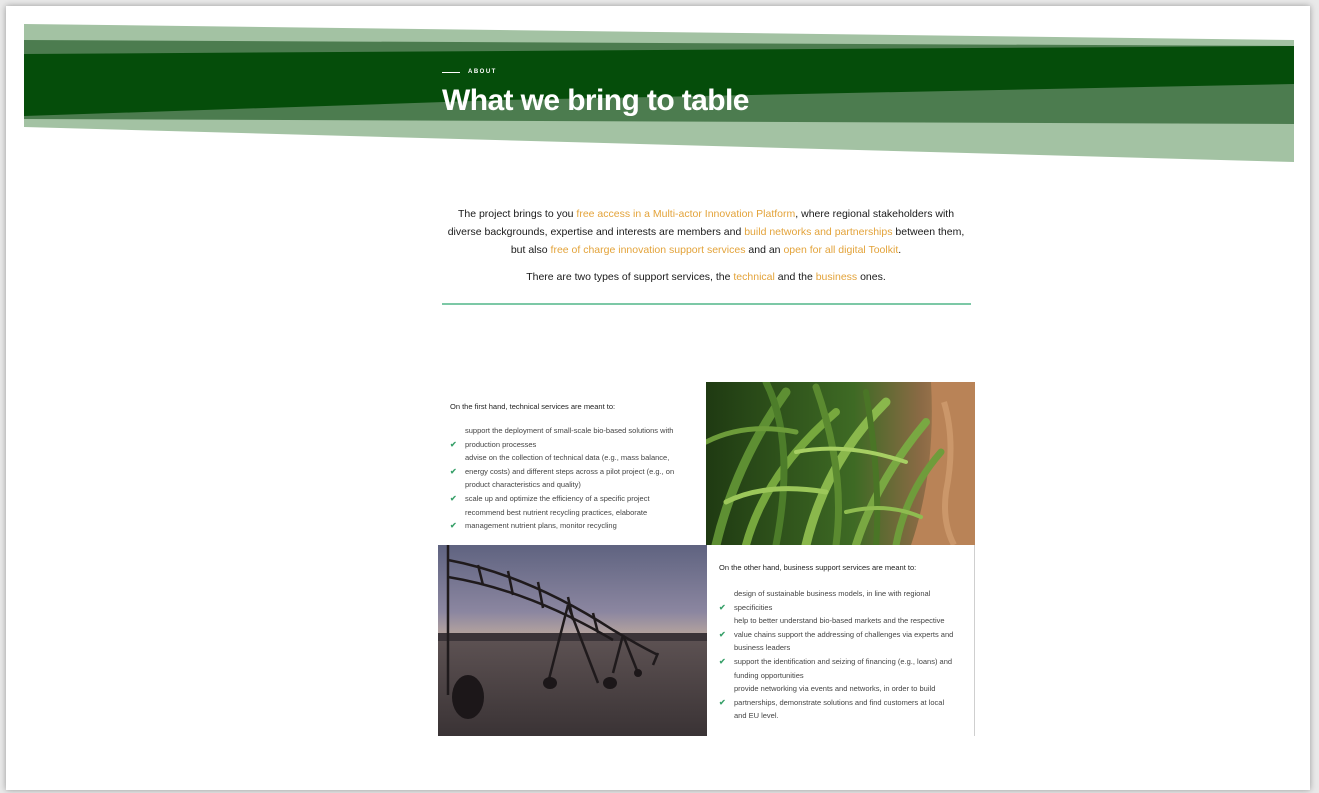 The image size is (1319, 793). What do you see at coordinates (756, 716) in the screenshot?
I see `list-item-text: and EU level.` at bounding box center [756, 716].